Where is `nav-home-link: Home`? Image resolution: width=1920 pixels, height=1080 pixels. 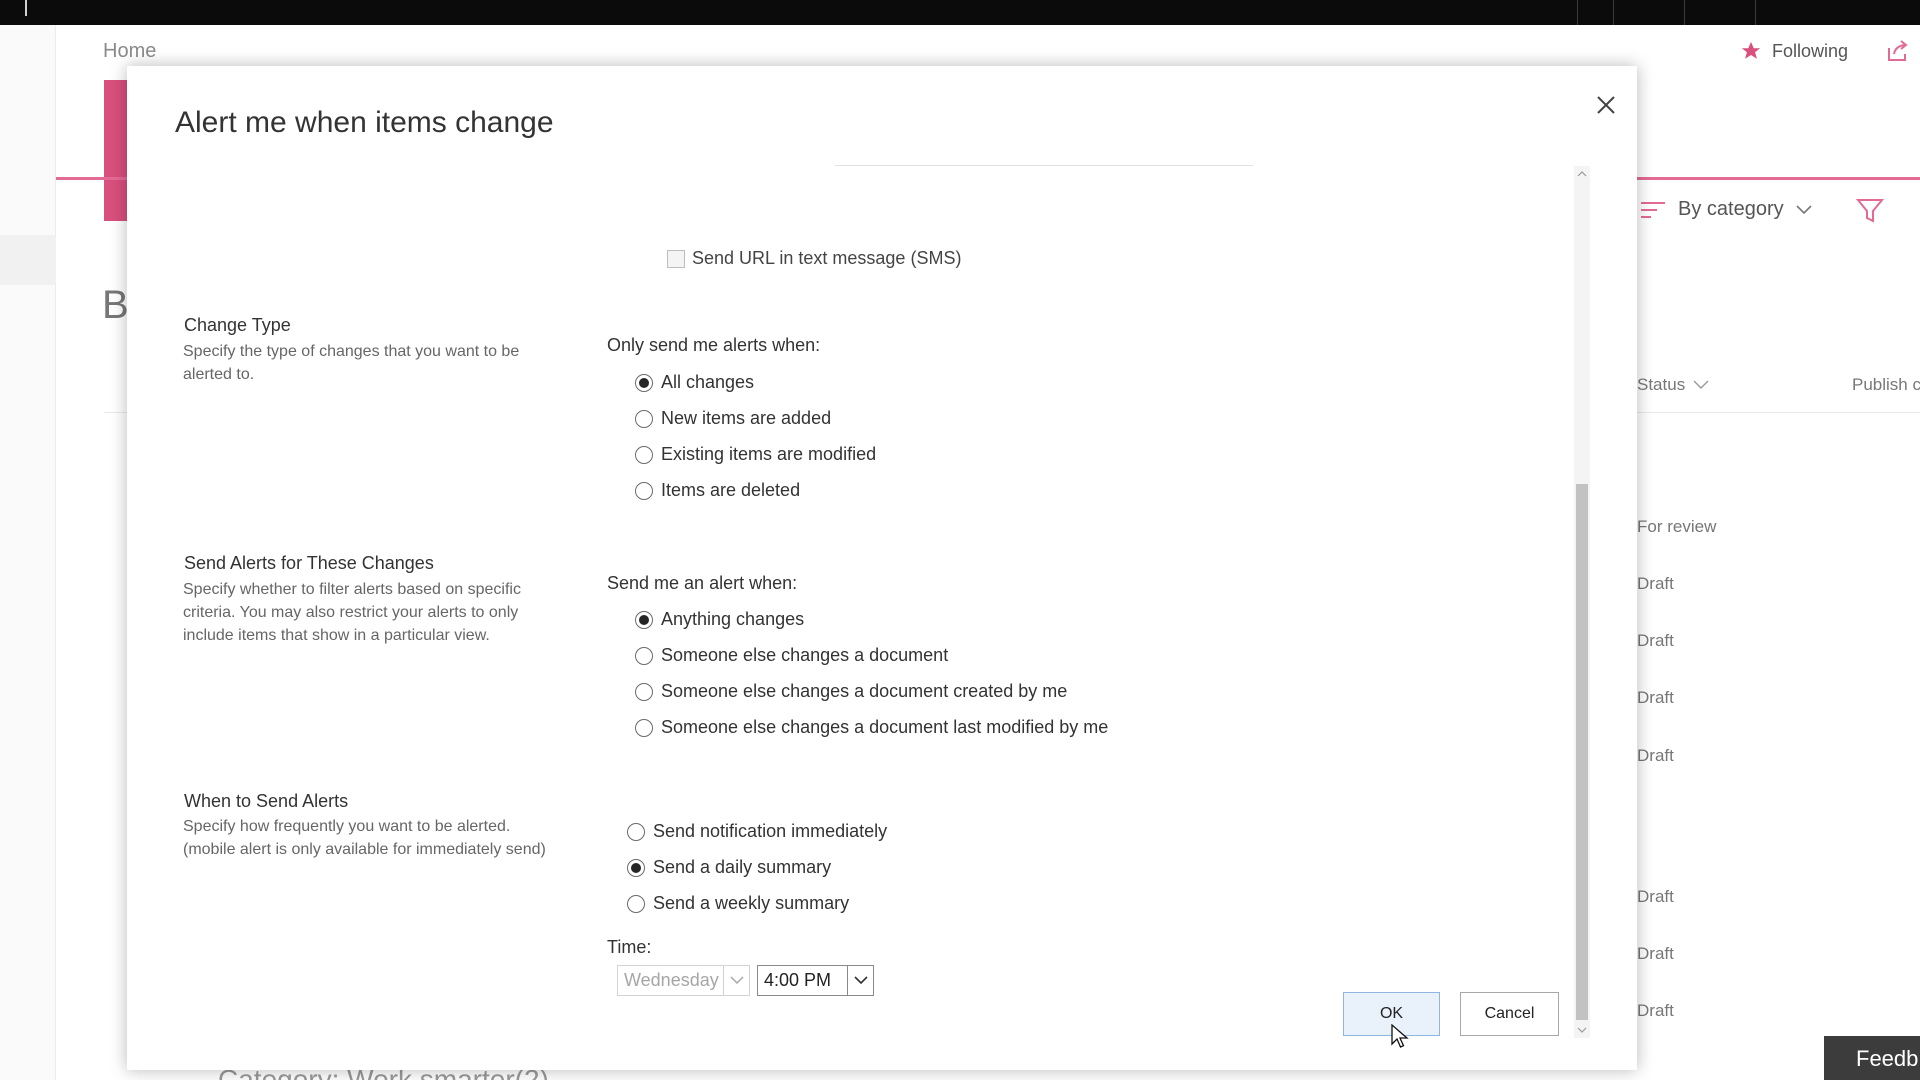 nav-home-link: Home is located at coordinates (129, 51).